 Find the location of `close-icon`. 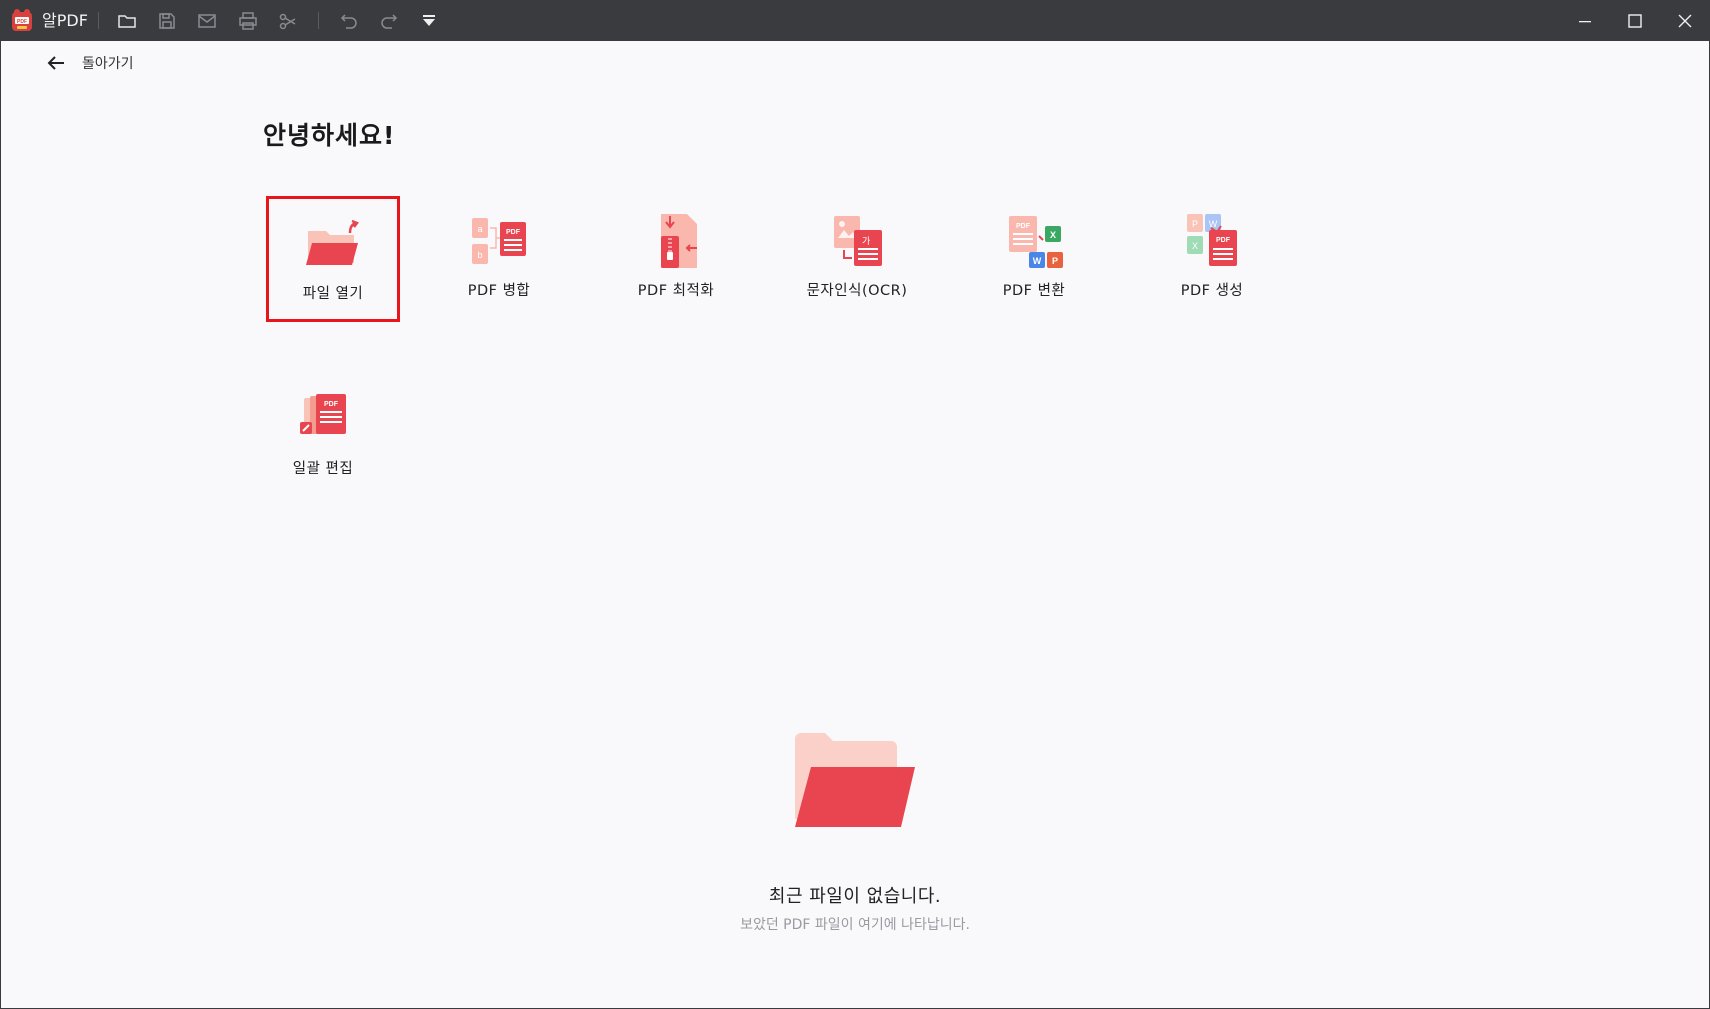

close-icon is located at coordinates (1685, 20).